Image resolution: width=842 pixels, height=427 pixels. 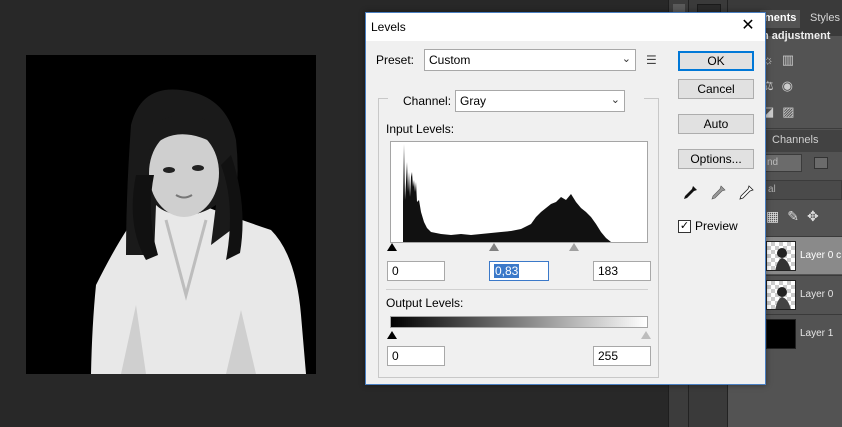 I want to click on input-white-value: 183, so click(x=608, y=271).